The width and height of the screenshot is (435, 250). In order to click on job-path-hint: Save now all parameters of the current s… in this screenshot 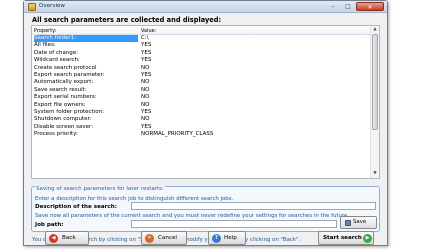, I will do `click(192, 216)`.